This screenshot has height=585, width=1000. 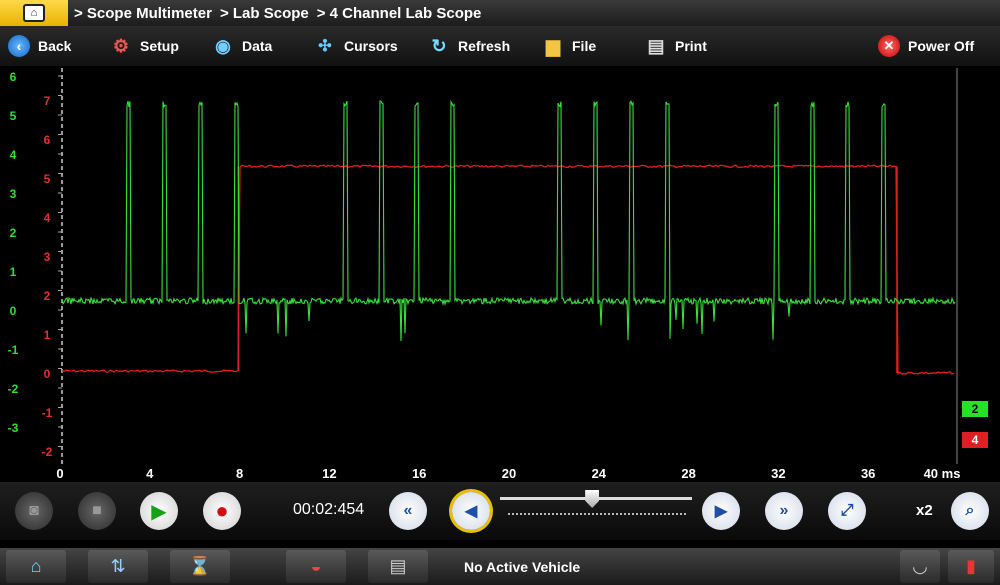 I want to click on channel-4-badge: 4, so click(x=975, y=440).